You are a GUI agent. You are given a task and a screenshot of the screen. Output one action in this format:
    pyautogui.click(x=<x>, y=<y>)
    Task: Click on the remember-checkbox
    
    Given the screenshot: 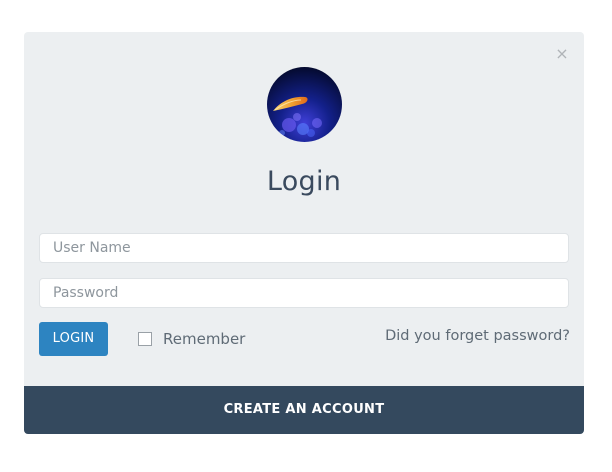 What is the action you would take?
    pyautogui.click(x=145, y=339)
    